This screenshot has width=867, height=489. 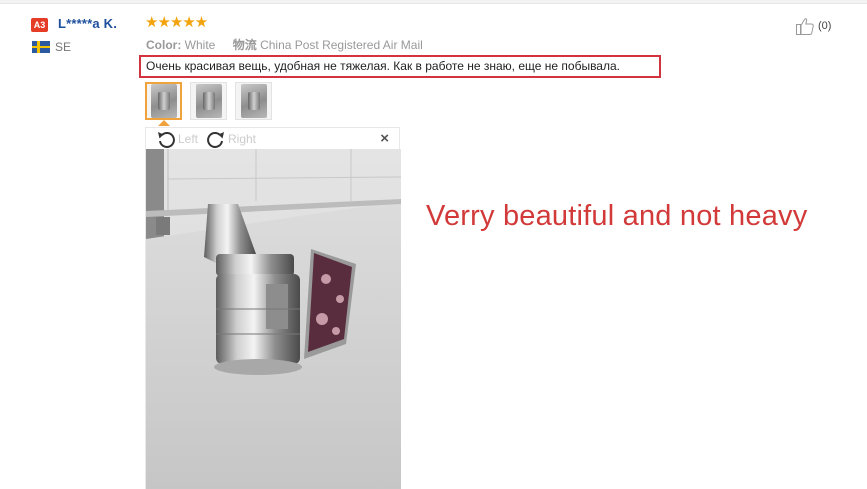 I want to click on rotate-left-button: Left, so click(x=177, y=139).